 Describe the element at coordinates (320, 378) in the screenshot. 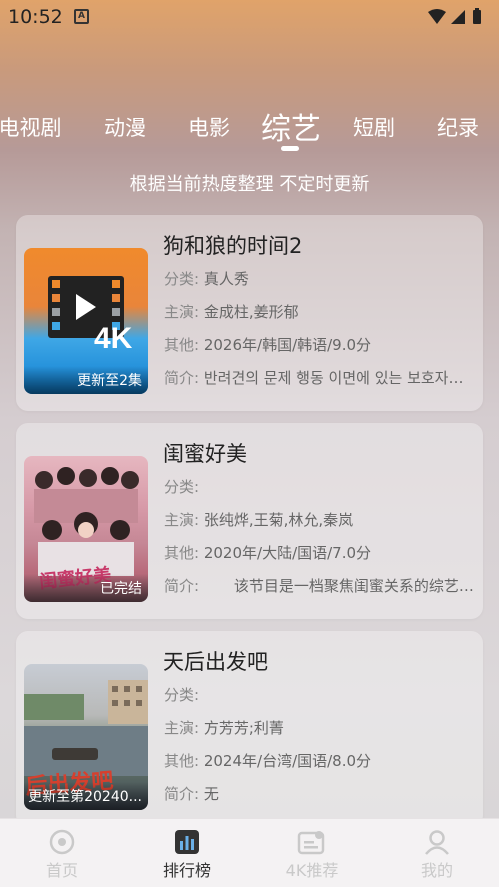

I see `show-intro: 简介: 반려견의 문제 행동 이면에 있는 보호자의 이야기` at that location.